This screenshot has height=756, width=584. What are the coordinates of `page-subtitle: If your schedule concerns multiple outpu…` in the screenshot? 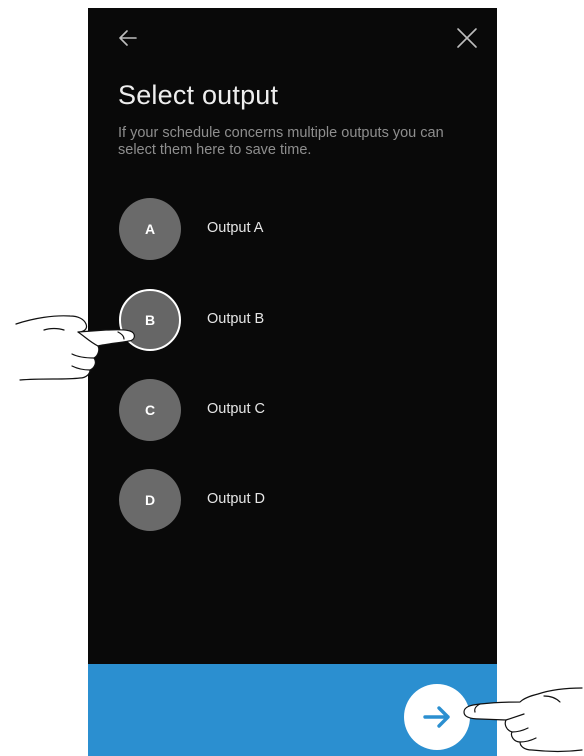 It's located at (281, 141).